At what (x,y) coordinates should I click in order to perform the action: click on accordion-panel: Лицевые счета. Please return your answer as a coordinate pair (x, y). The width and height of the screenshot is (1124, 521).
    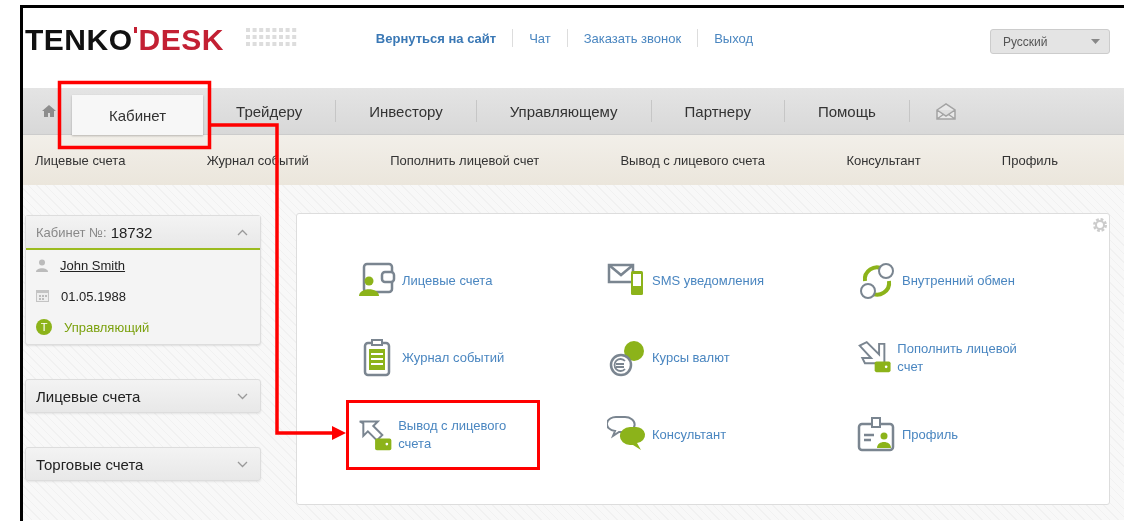
    Looking at the image, I should click on (143, 396).